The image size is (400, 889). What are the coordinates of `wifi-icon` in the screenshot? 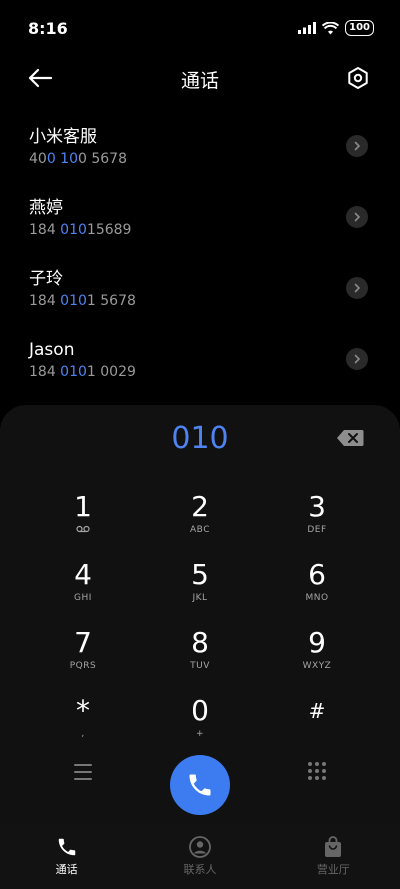 It's located at (331, 27).